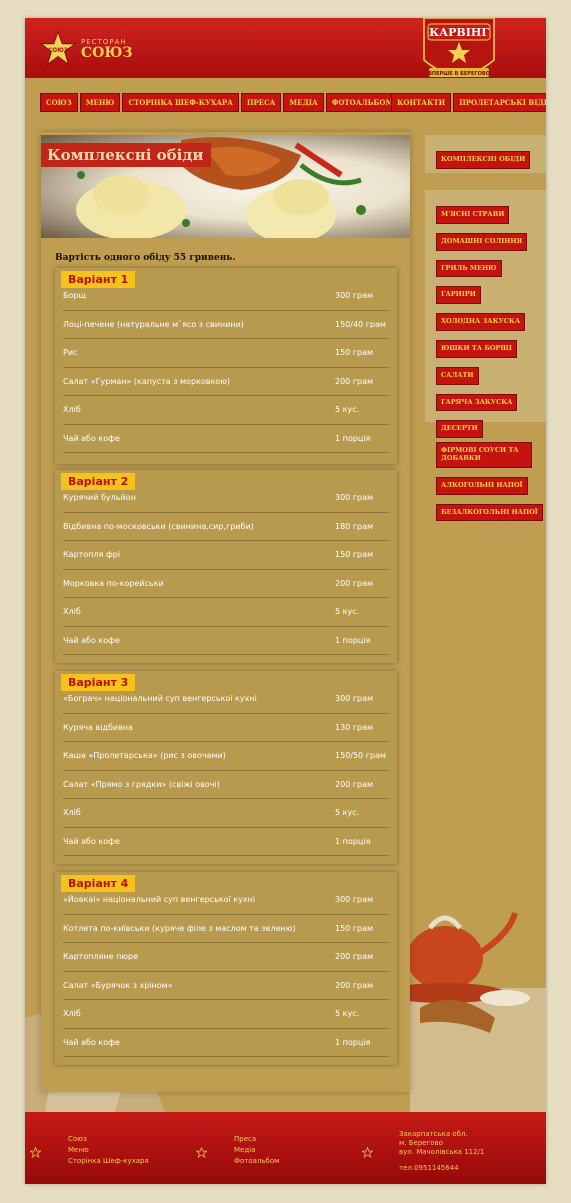  I want to click on sidebar-item-wrapper: ЮШКИ ТА БОРЩІ, so click(491, 348).